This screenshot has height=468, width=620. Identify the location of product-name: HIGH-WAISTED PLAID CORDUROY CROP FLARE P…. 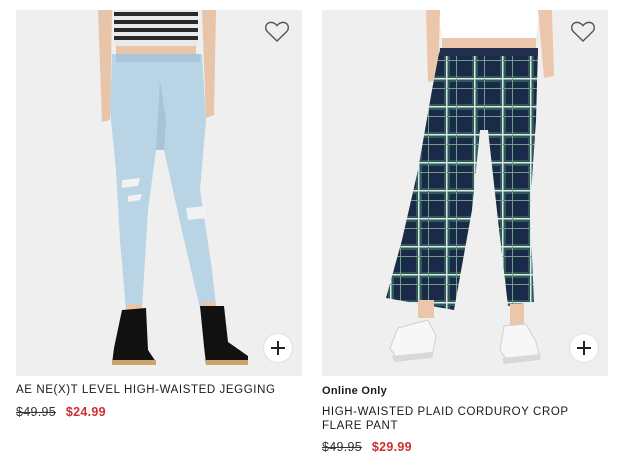
(465, 419).